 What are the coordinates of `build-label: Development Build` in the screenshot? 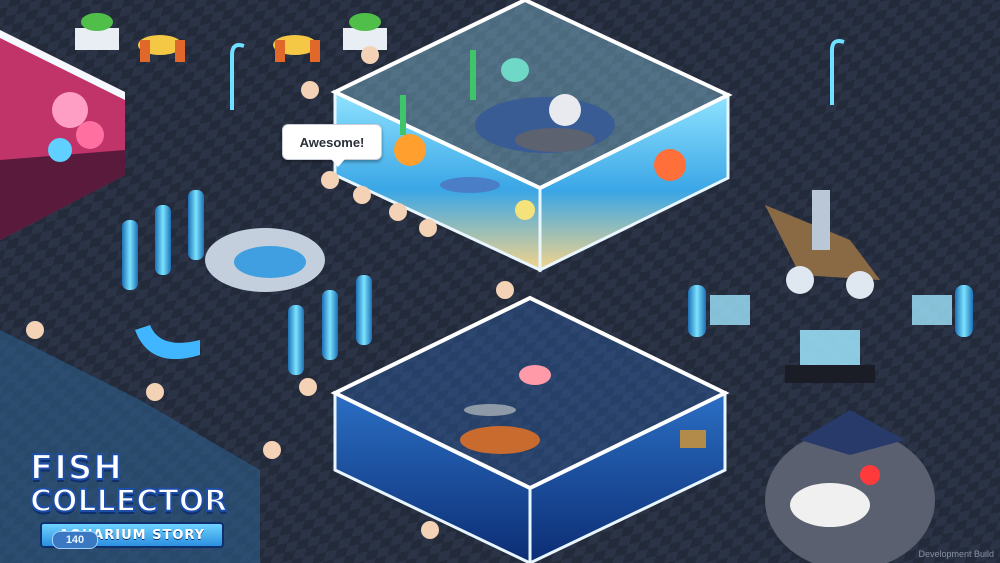 It's located at (956, 554).